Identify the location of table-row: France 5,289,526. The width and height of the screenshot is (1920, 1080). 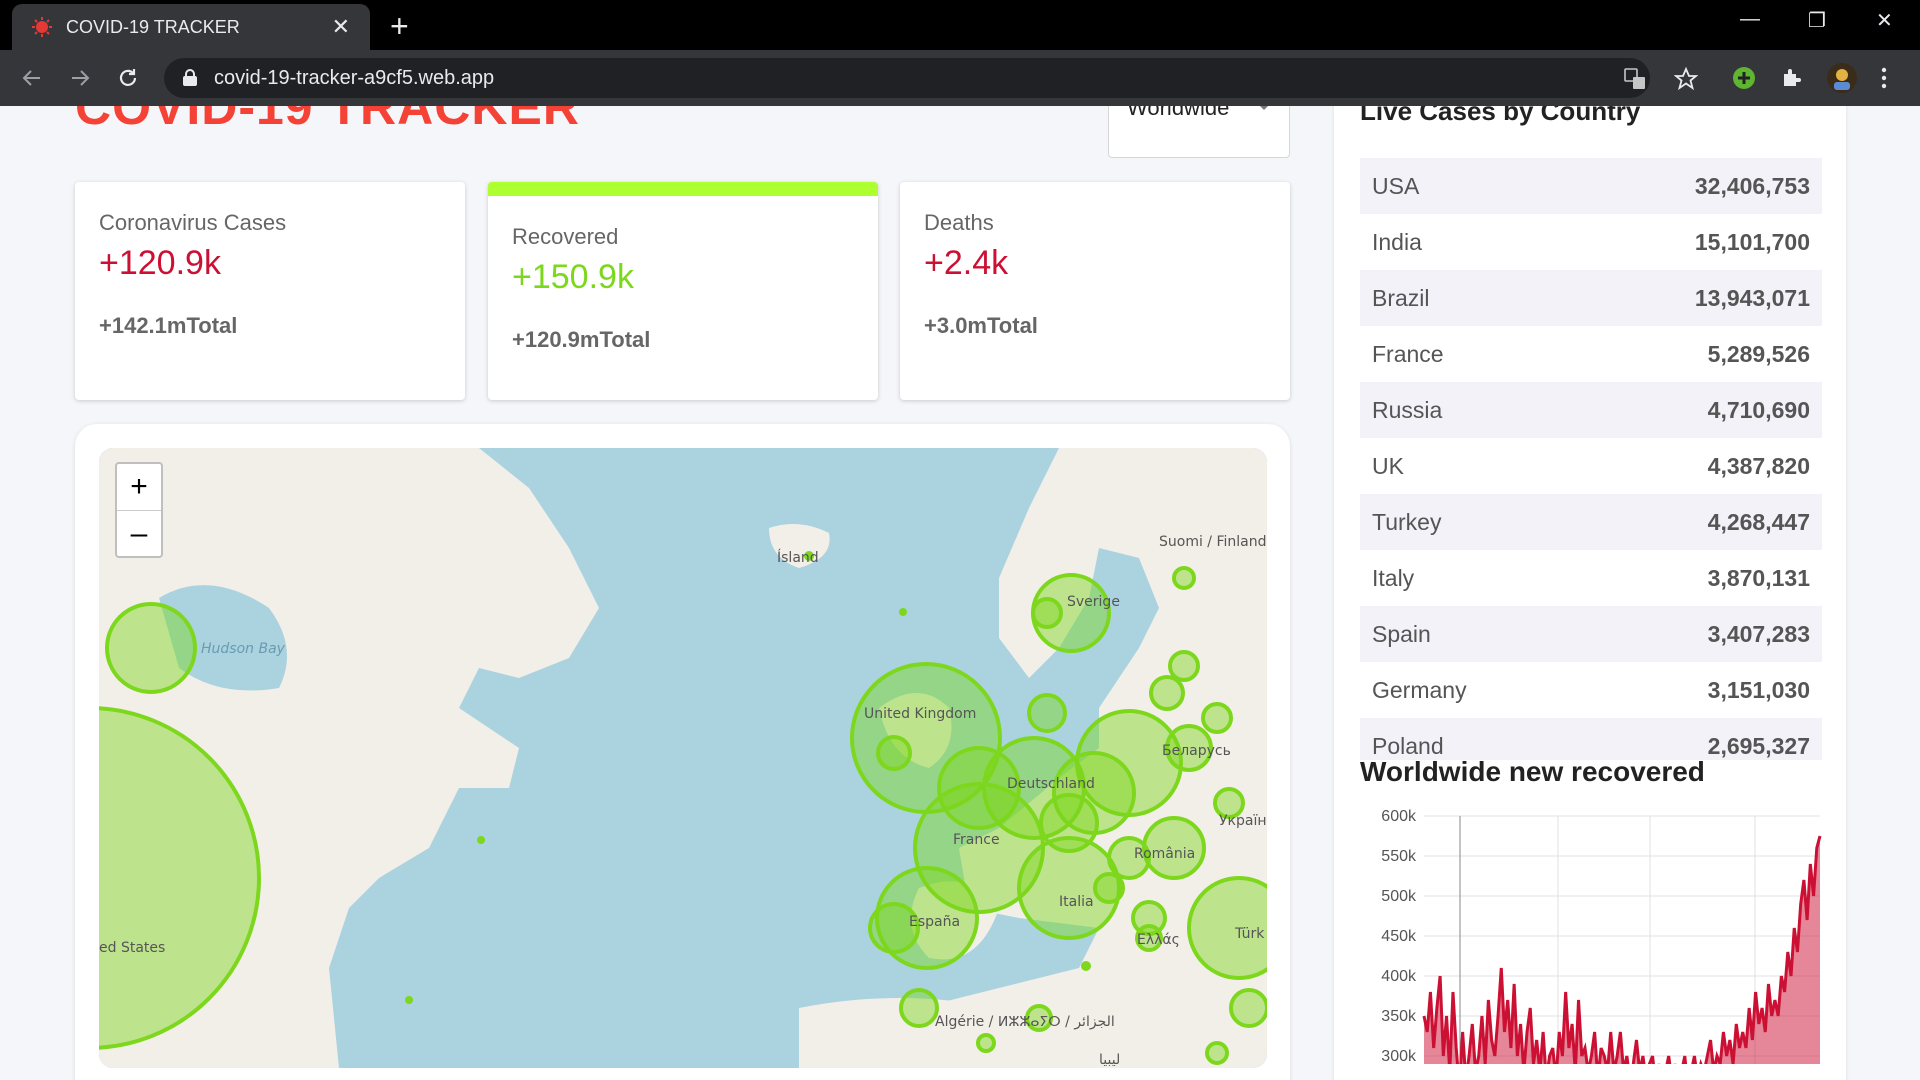
(1591, 354).